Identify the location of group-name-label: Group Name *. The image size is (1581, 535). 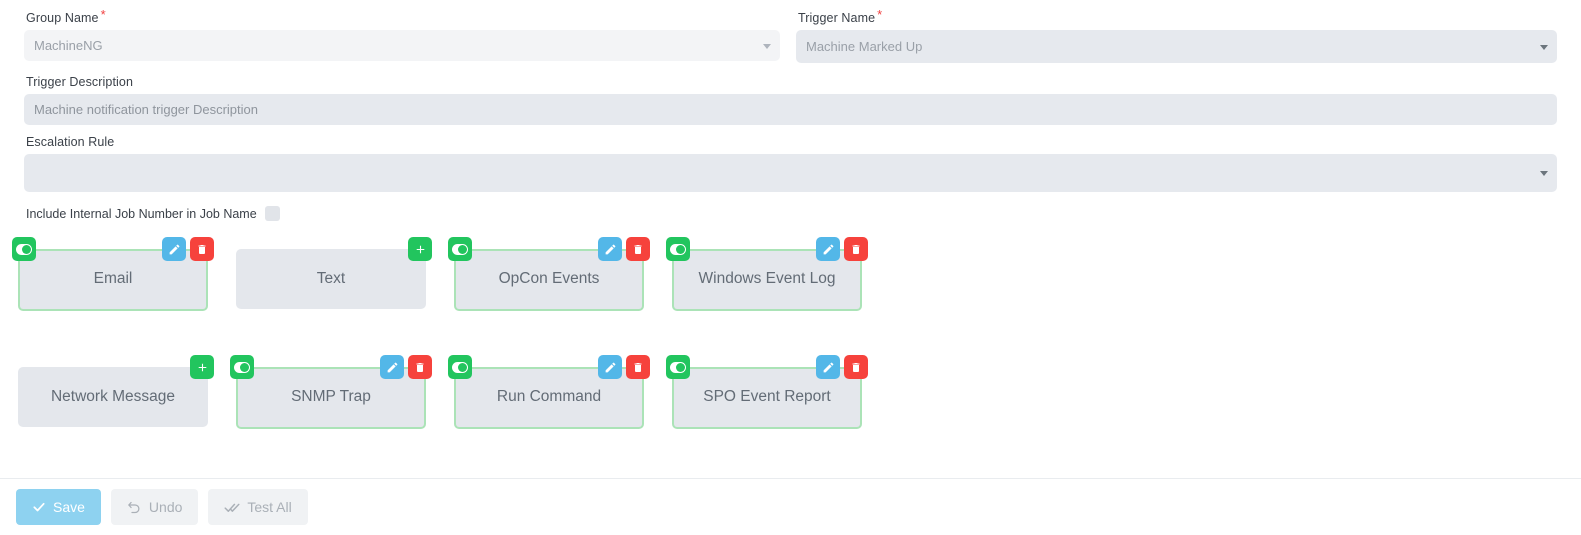
(403, 16).